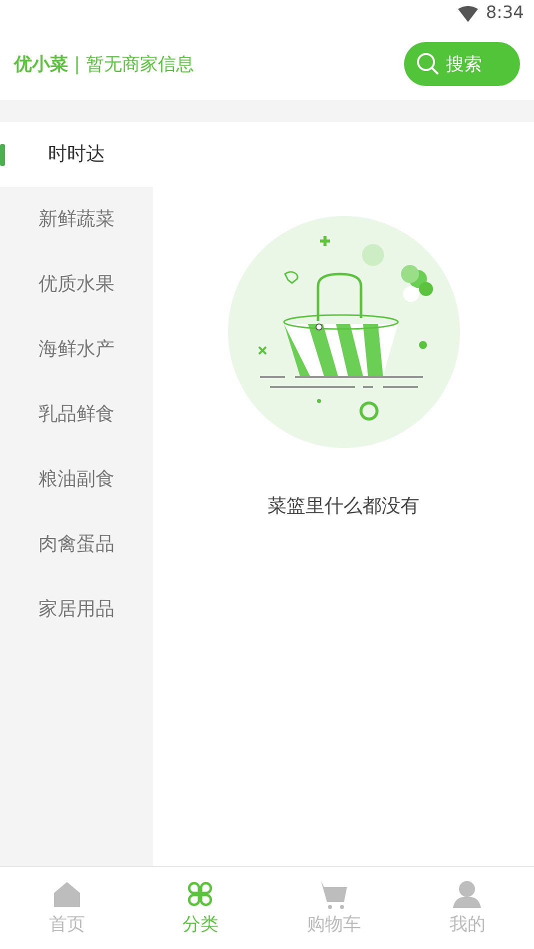  Describe the element at coordinates (76, 154) in the screenshot. I see `category-item: 时时达` at that location.